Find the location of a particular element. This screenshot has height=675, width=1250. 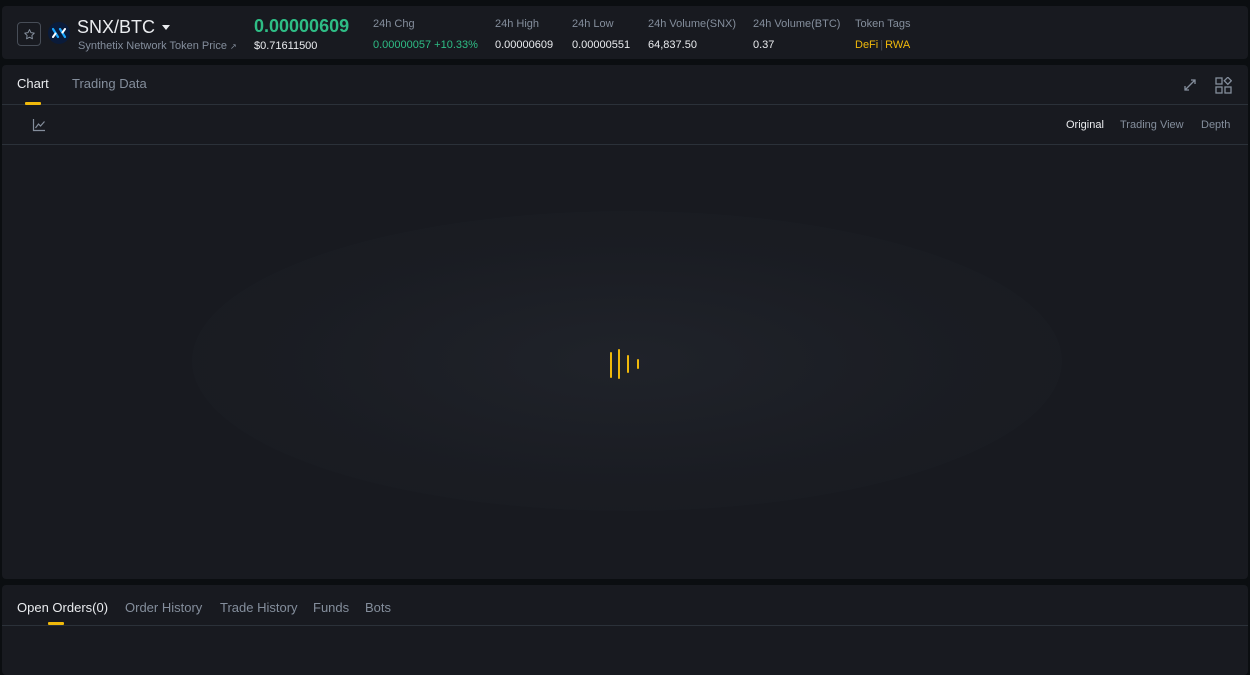

chart-toolbar: Original Trading View Depth is located at coordinates (625, 125).